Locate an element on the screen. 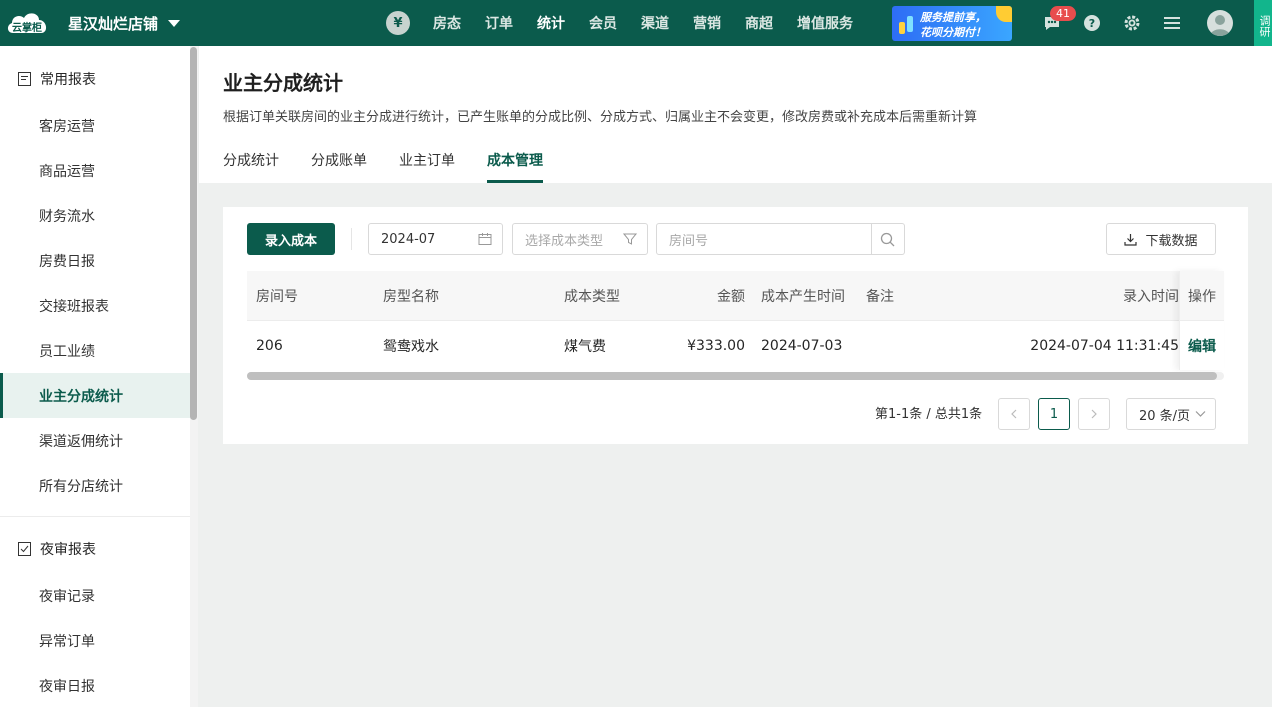  sidebar-group-common-reports: 常用报表 is located at coordinates (95, 78).